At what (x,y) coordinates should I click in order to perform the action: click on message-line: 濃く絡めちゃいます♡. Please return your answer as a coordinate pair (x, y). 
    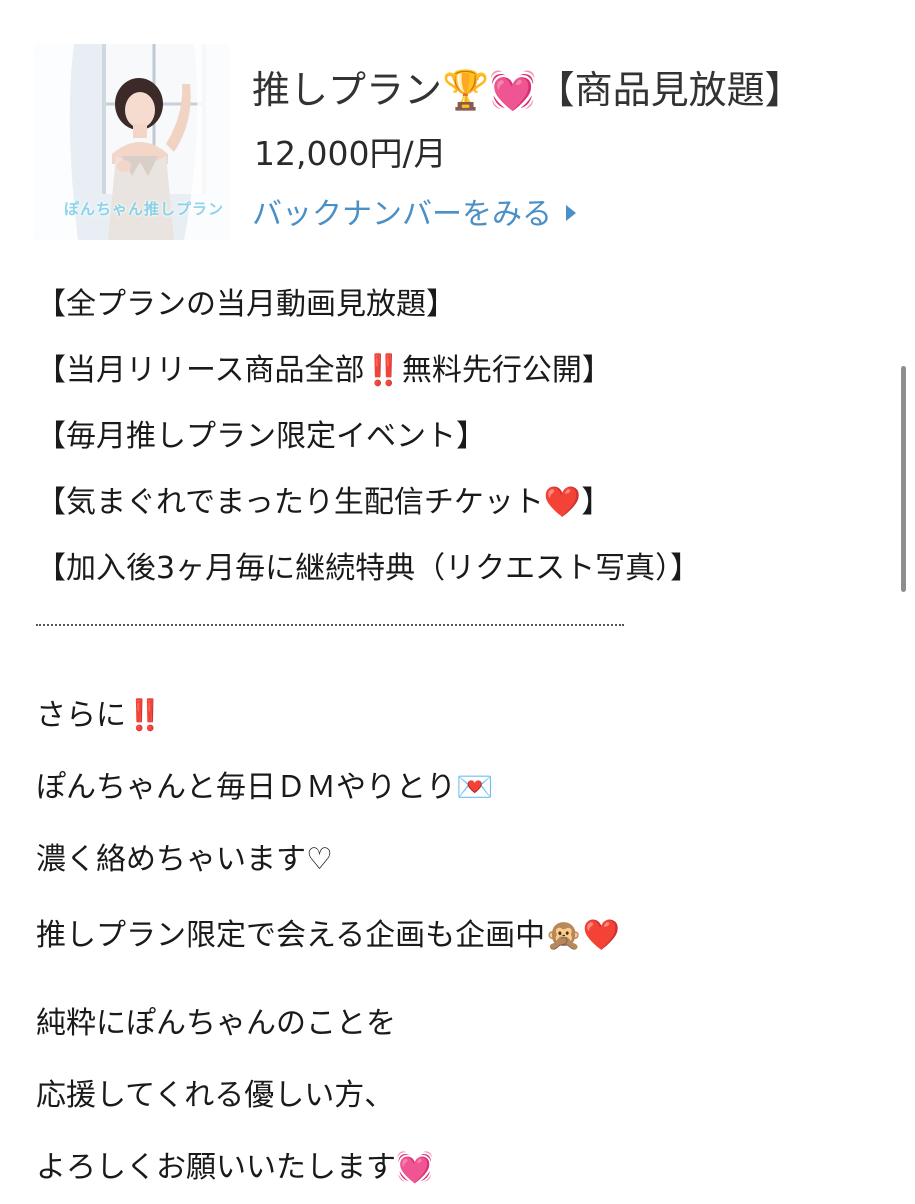
    Looking at the image, I should click on (184, 859).